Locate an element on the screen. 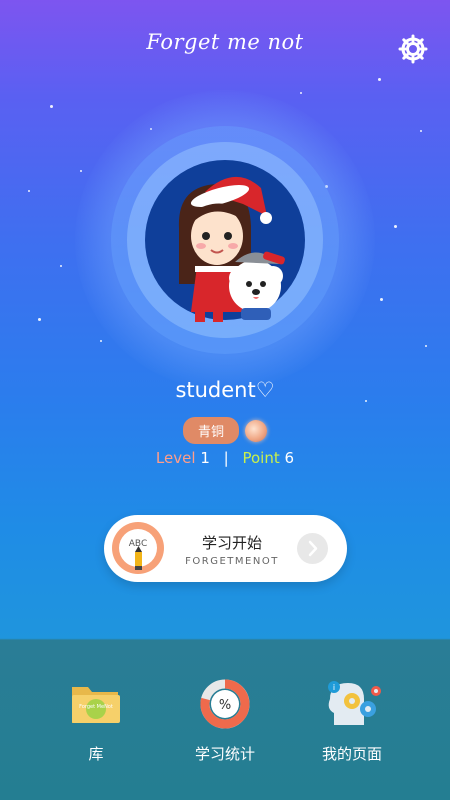 The width and height of the screenshot is (450, 800). avatar-illustration is located at coordinates (231, 249).